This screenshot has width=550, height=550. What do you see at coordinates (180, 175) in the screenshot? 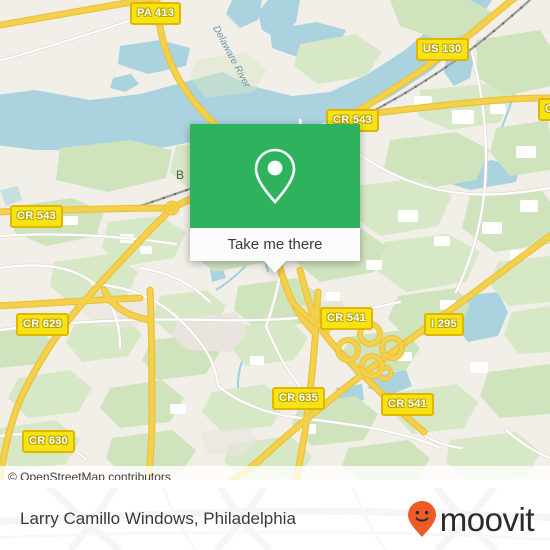
I see `place-label-b: B` at bounding box center [180, 175].